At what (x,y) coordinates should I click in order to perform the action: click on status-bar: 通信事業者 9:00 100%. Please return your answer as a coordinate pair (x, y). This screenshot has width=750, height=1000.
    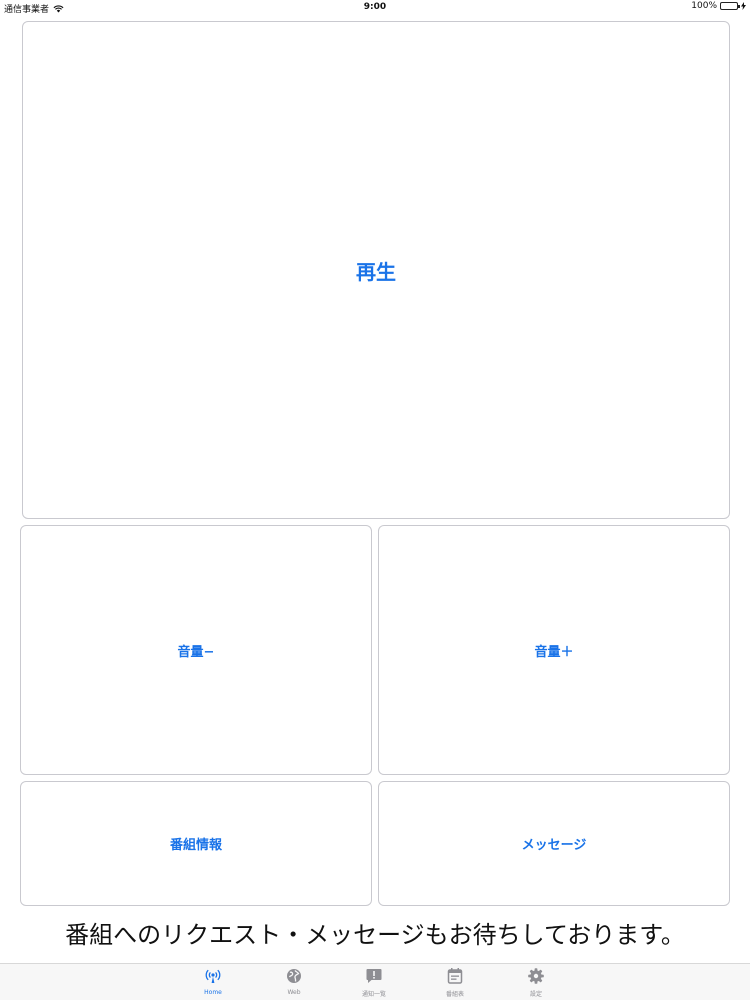
    Looking at the image, I should click on (375, 7).